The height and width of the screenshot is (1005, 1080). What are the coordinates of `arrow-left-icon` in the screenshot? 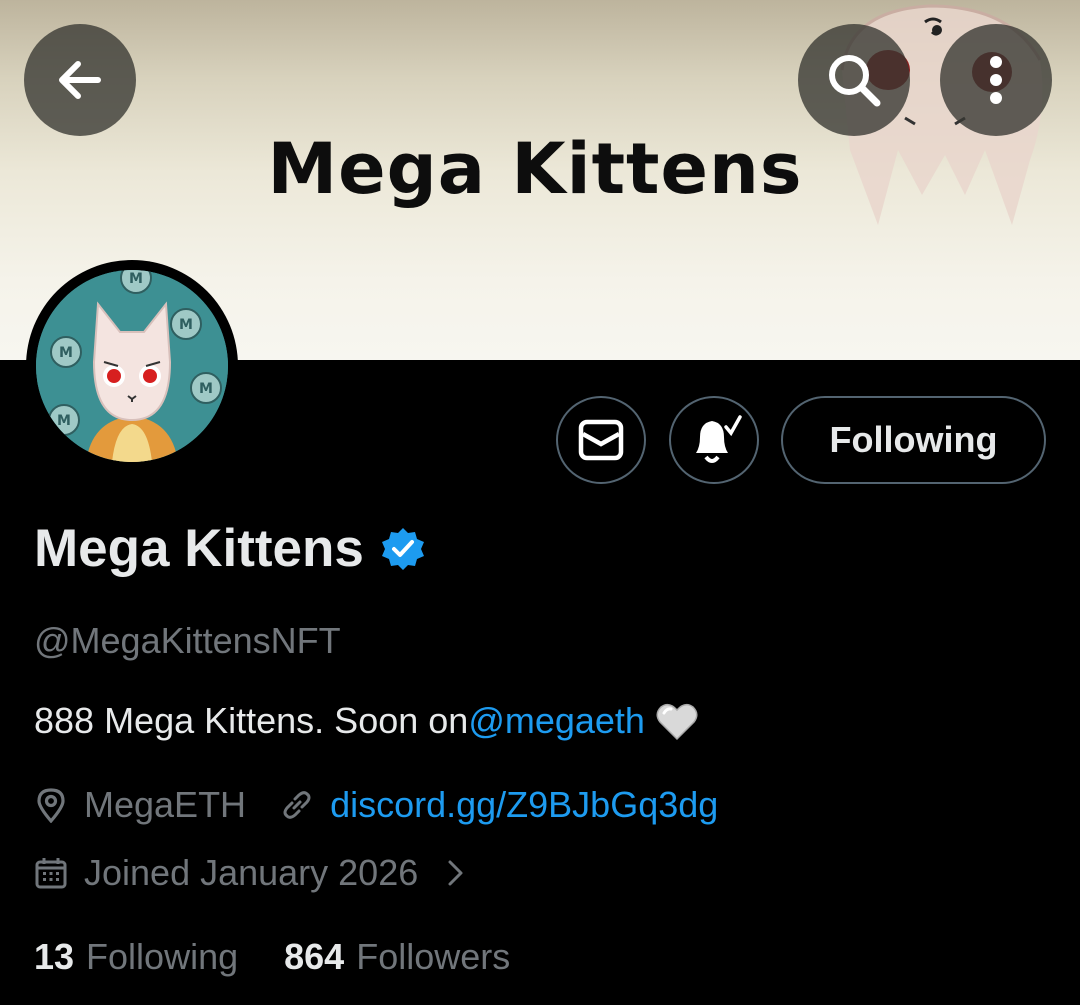 It's located at (80, 80).